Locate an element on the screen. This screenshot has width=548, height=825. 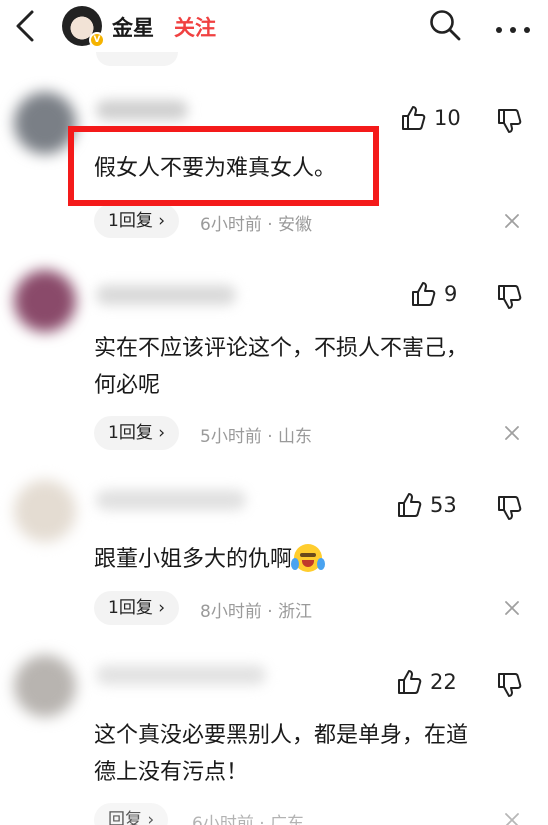
comment-text-line: 这个真没必要黑别人，都是单身，在道 is located at coordinates (281, 735).